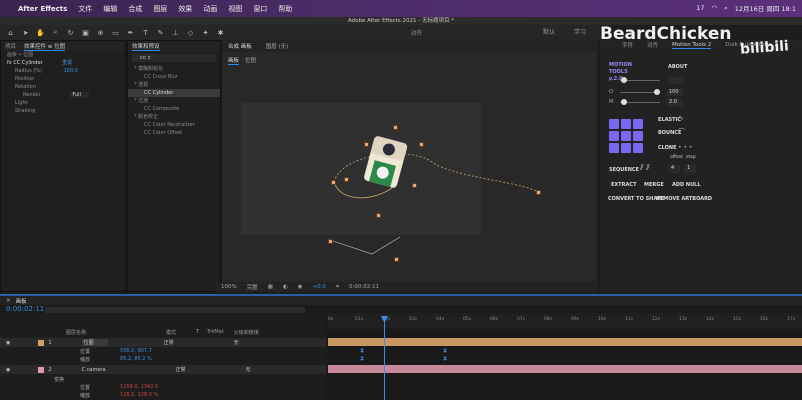  Describe the element at coordinates (8, 301) in the screenshot. I see `close-icon: ✕` at that location.